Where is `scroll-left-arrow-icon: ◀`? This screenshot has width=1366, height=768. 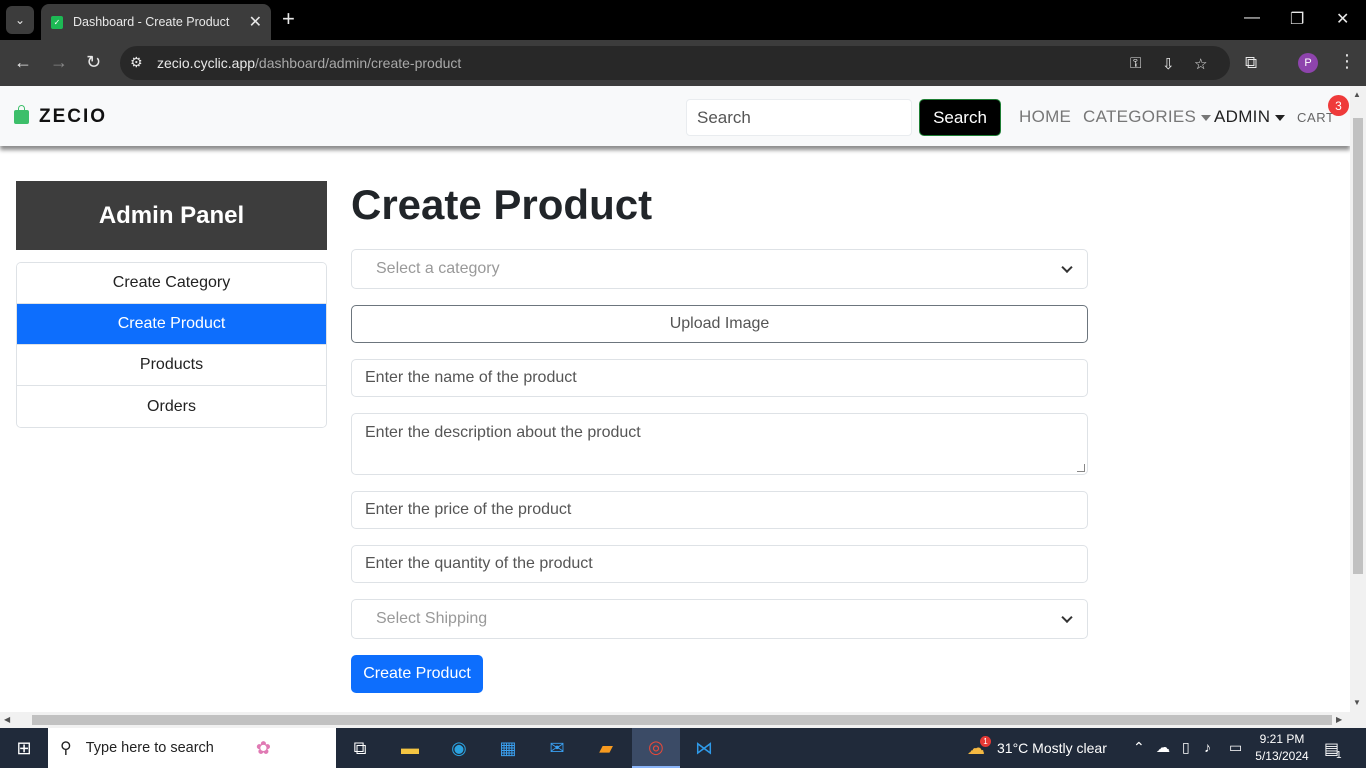 scroll-left-arrow-icon: ◀ is located at coordinates (7, 719).